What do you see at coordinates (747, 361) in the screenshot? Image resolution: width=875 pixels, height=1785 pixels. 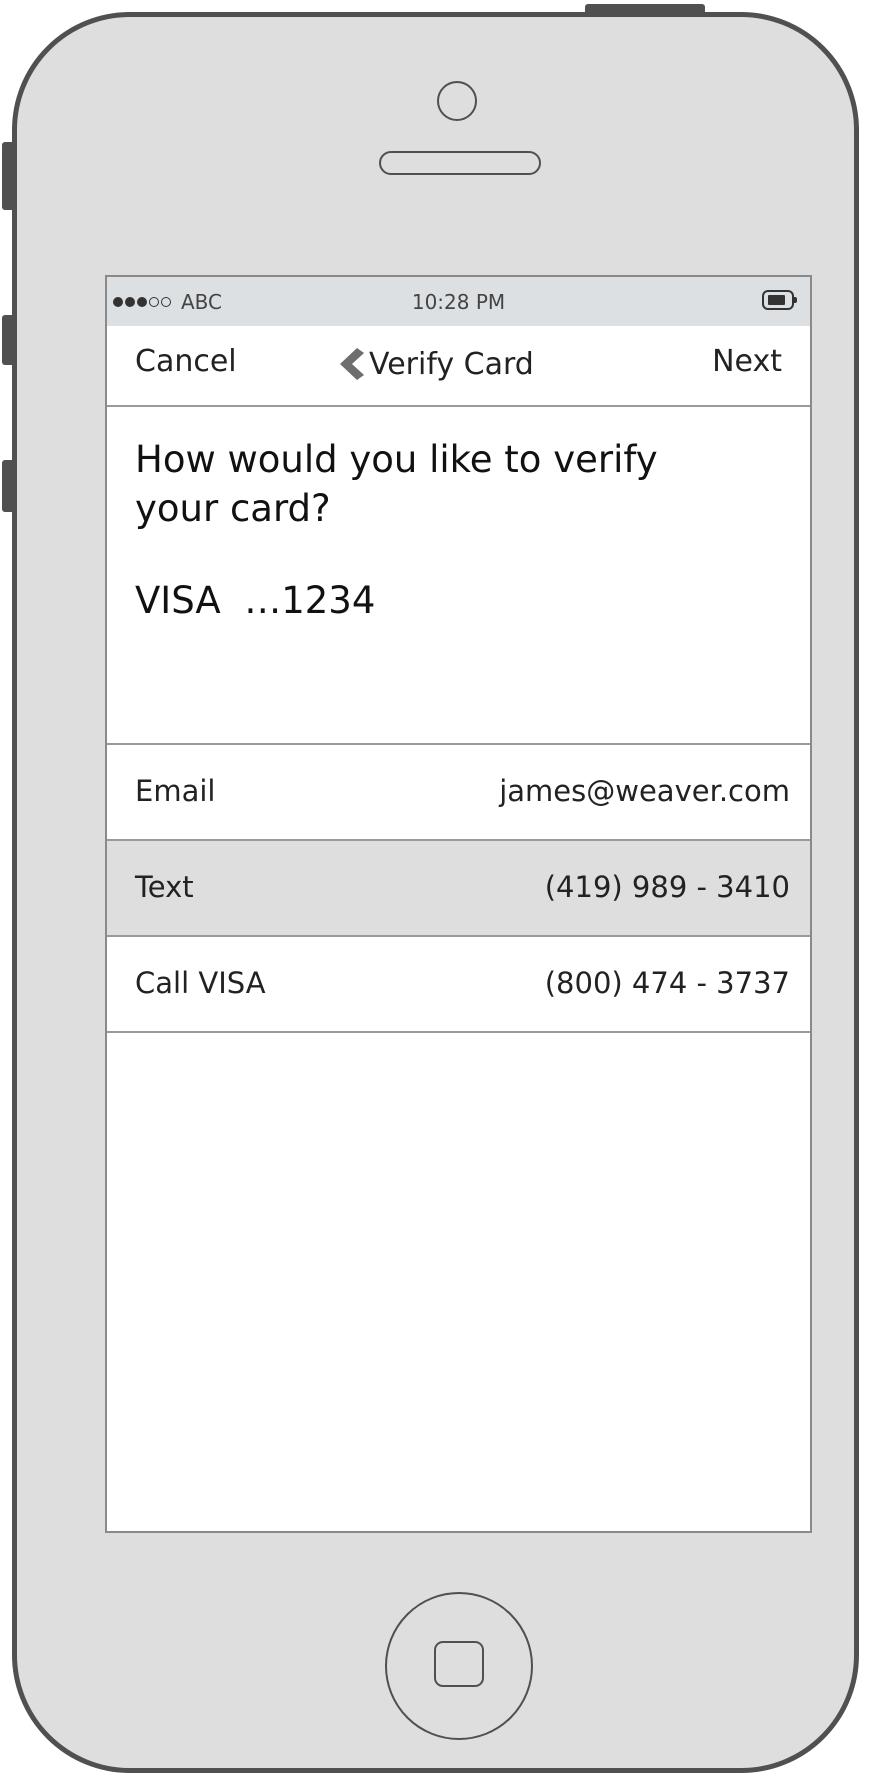 I see `next-button: Next` at bounding box center [747, 361].